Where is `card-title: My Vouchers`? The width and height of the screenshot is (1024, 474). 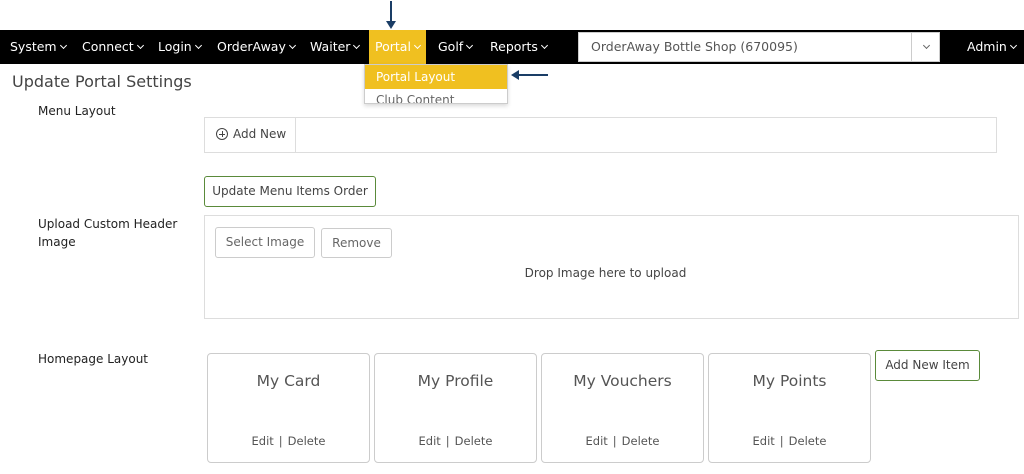
card-title: My Vouchers is located at coordinates (622, 381).